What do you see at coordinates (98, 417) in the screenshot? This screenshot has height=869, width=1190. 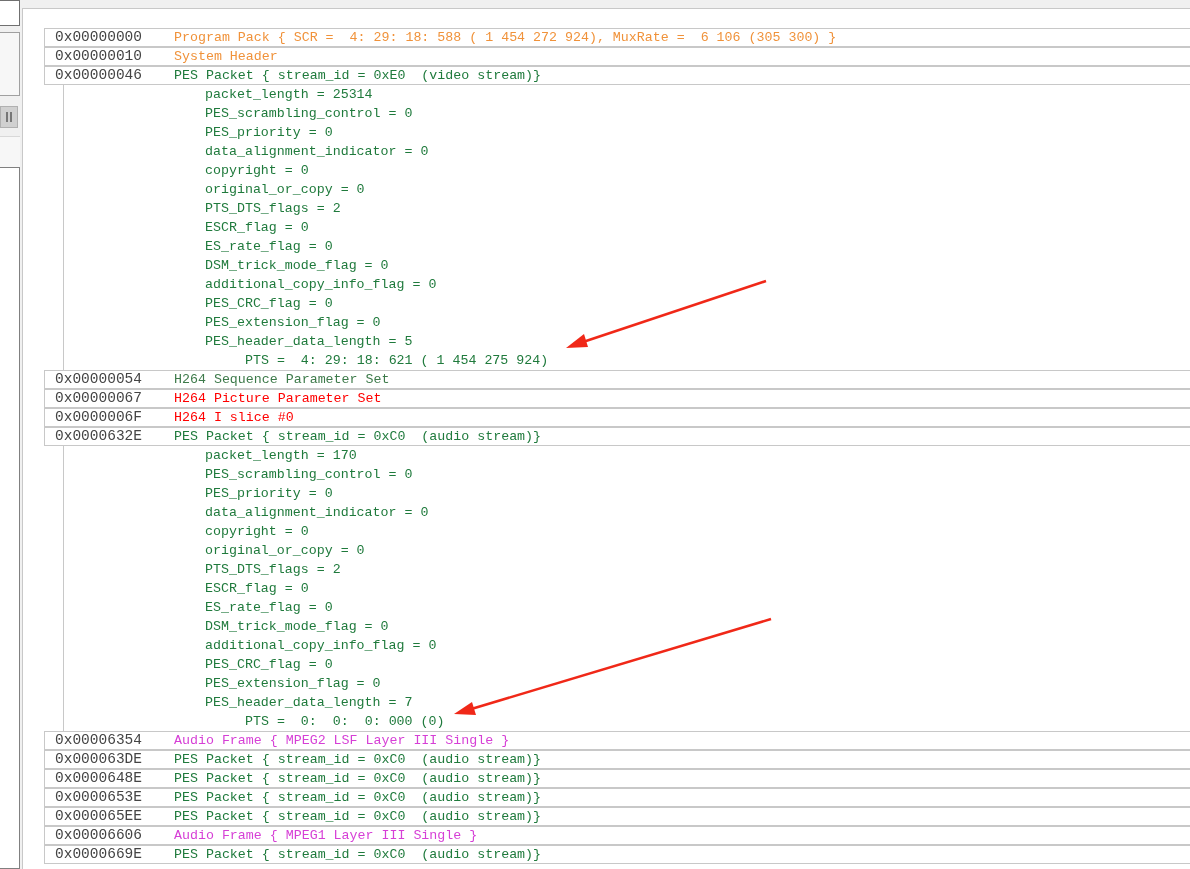 I see `address-text: 0x0000006F` at bounding box center [98, 417].